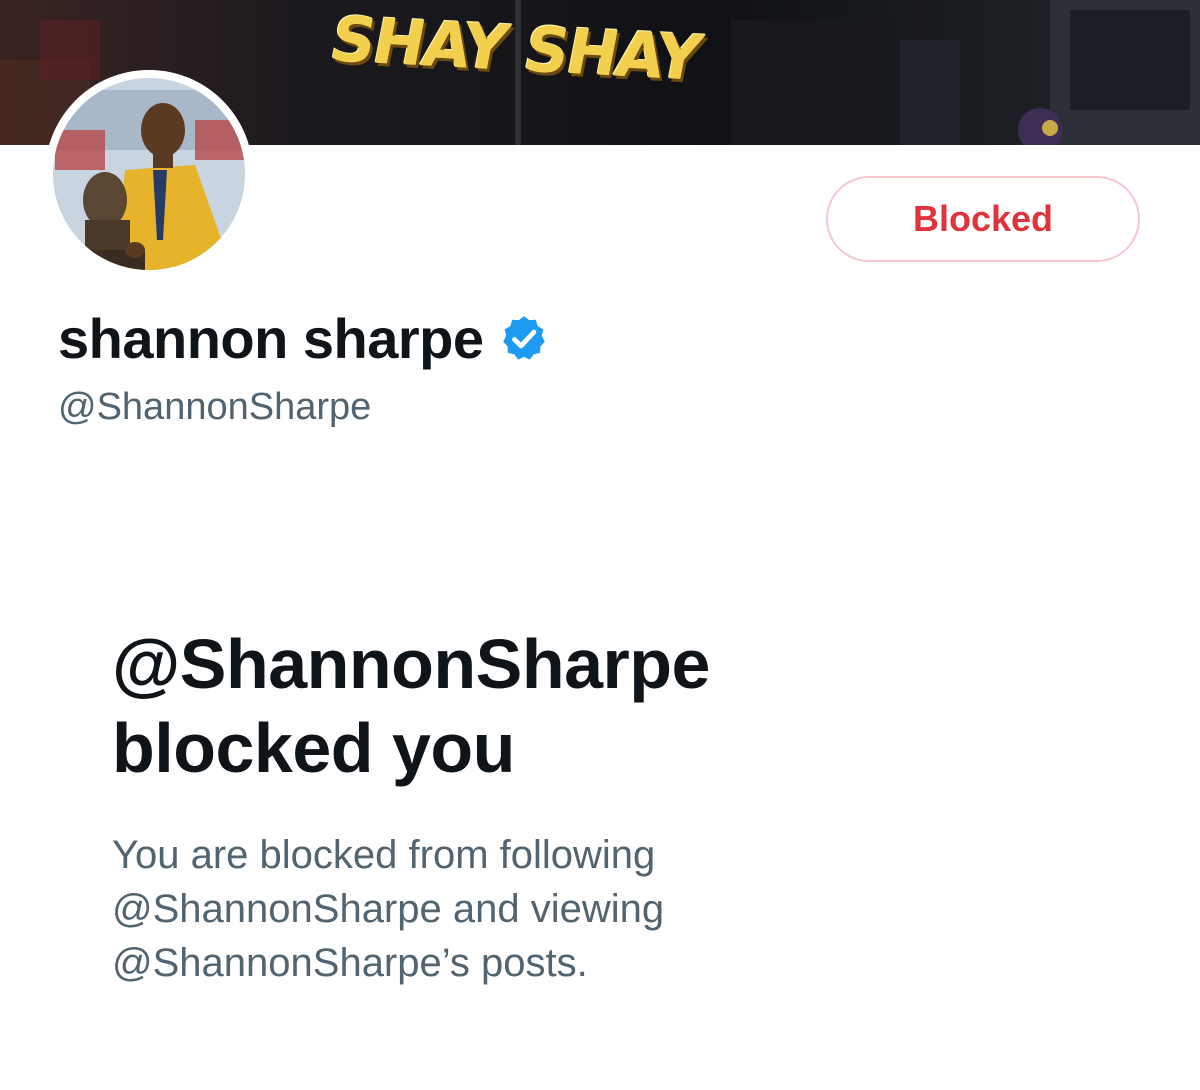 The height and width of the screenshot is (1090, 1200). Describe the element at coordinates (411, 664) in the screenshot. I see `blocked-notice-title-line1: @ShannonSharpe` at that location.